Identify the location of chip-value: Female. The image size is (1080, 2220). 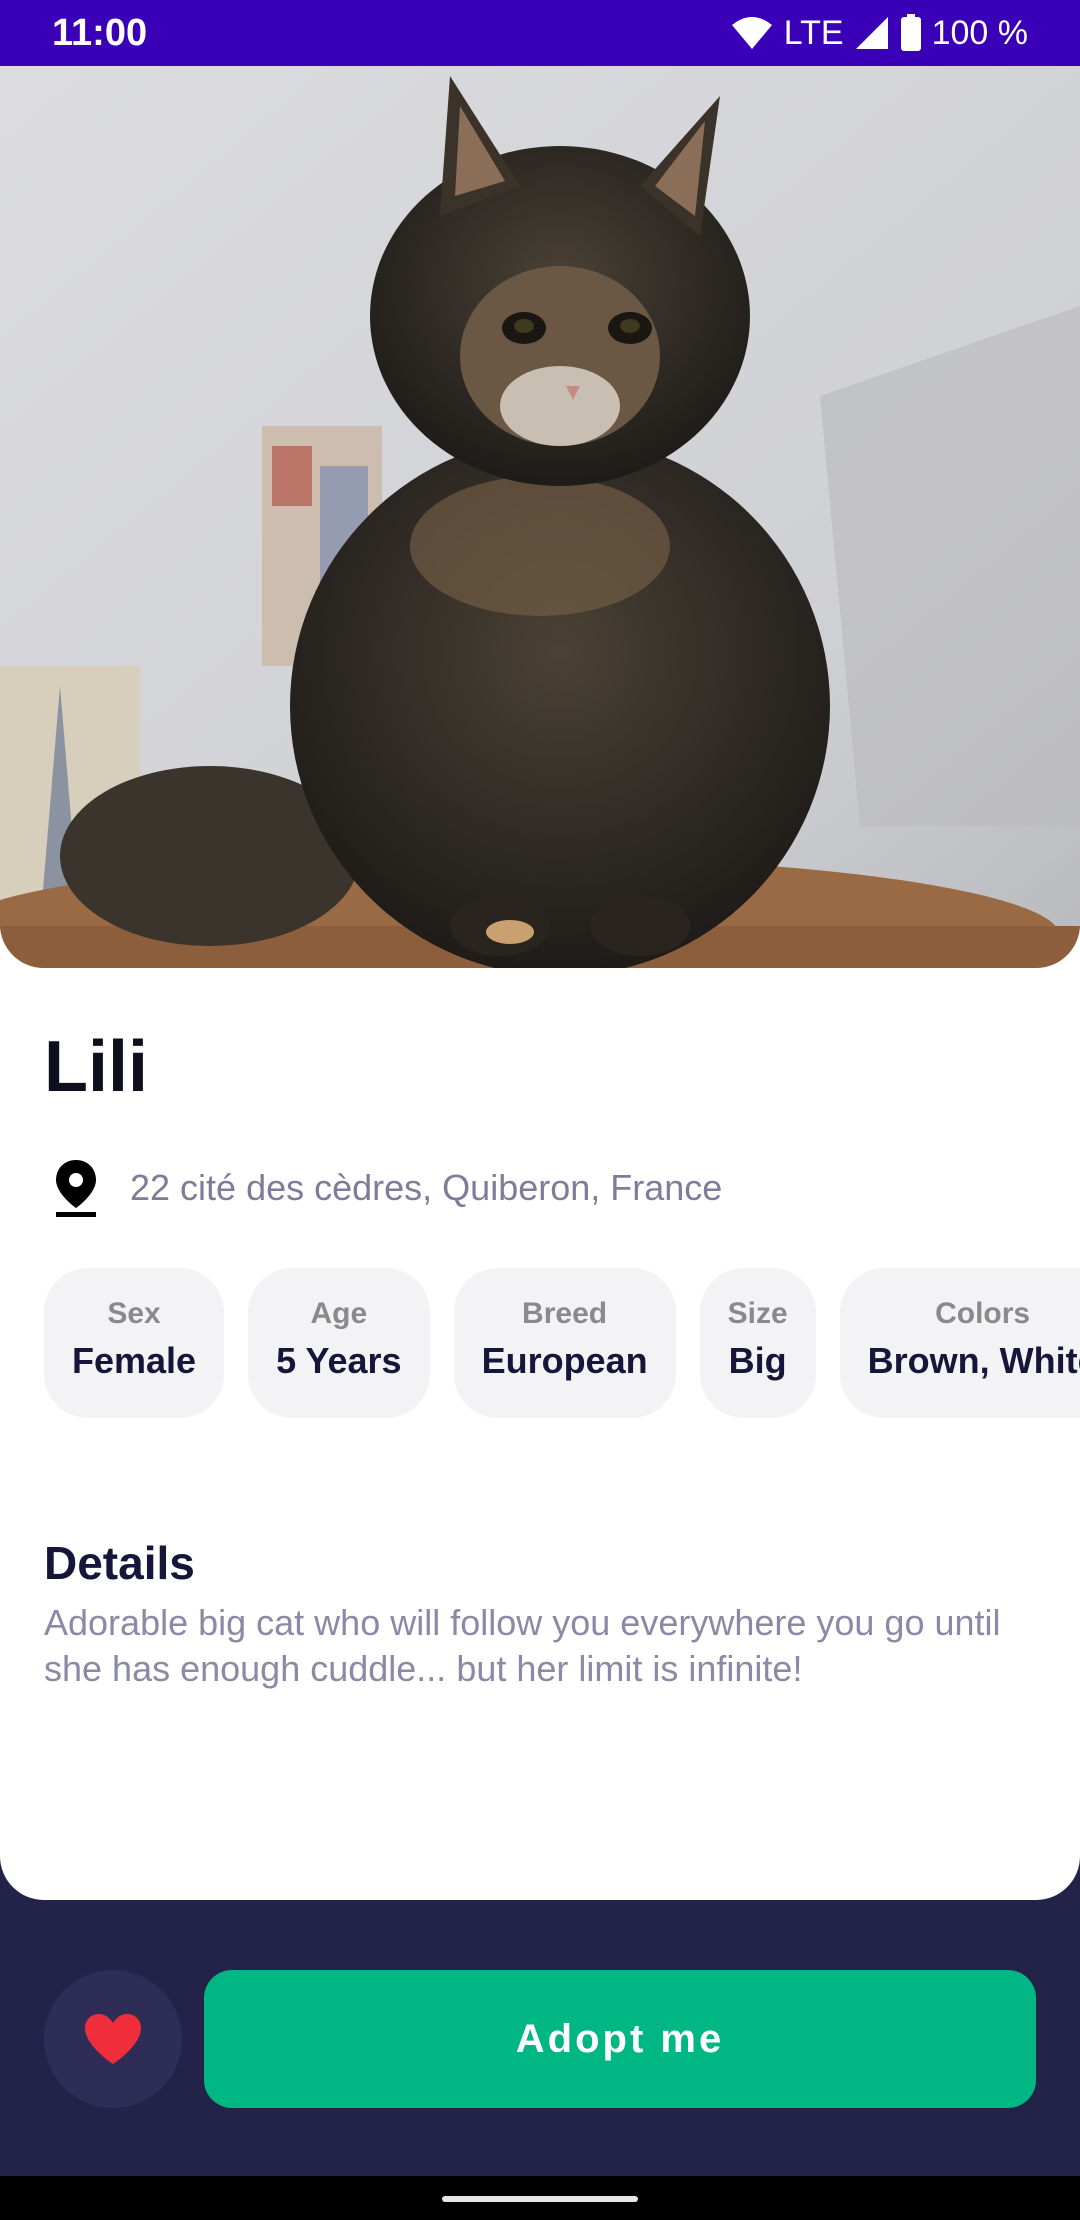
(134, 1360).